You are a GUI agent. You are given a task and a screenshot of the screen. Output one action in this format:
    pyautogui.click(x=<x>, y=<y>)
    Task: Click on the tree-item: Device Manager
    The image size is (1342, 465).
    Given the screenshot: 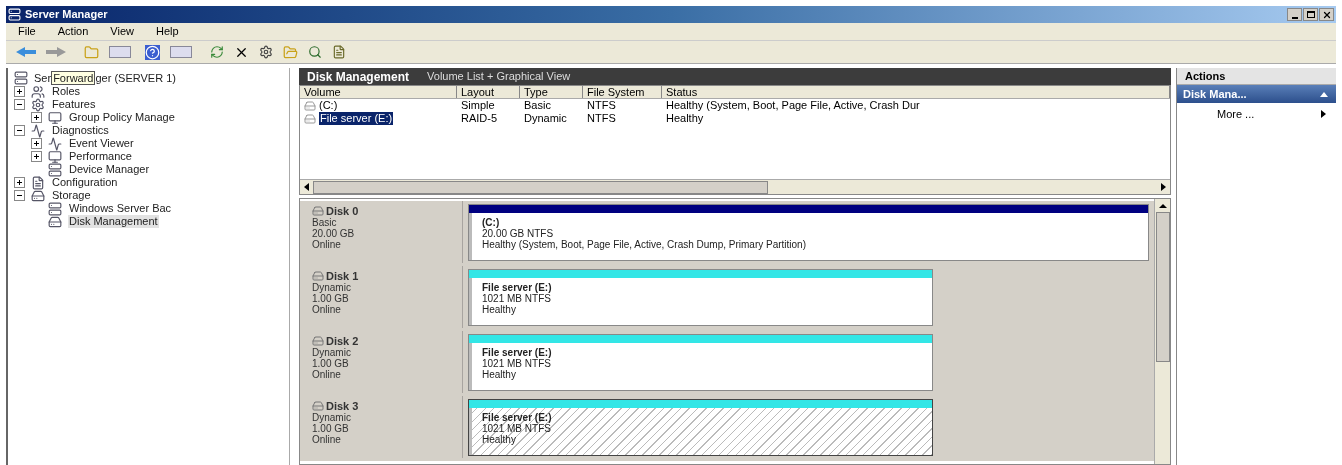 What is the action you would take?
    pyautogui.click(x=109, y=169)
    